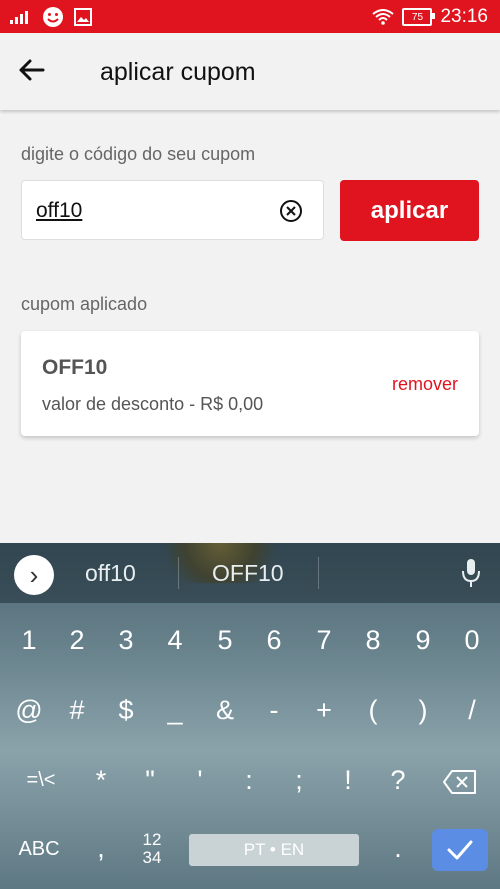 This screenshot has width=500, height=889. Describe the element at coordinates (383, 17) in the screenshot. I see `wifi-icon` at that location.